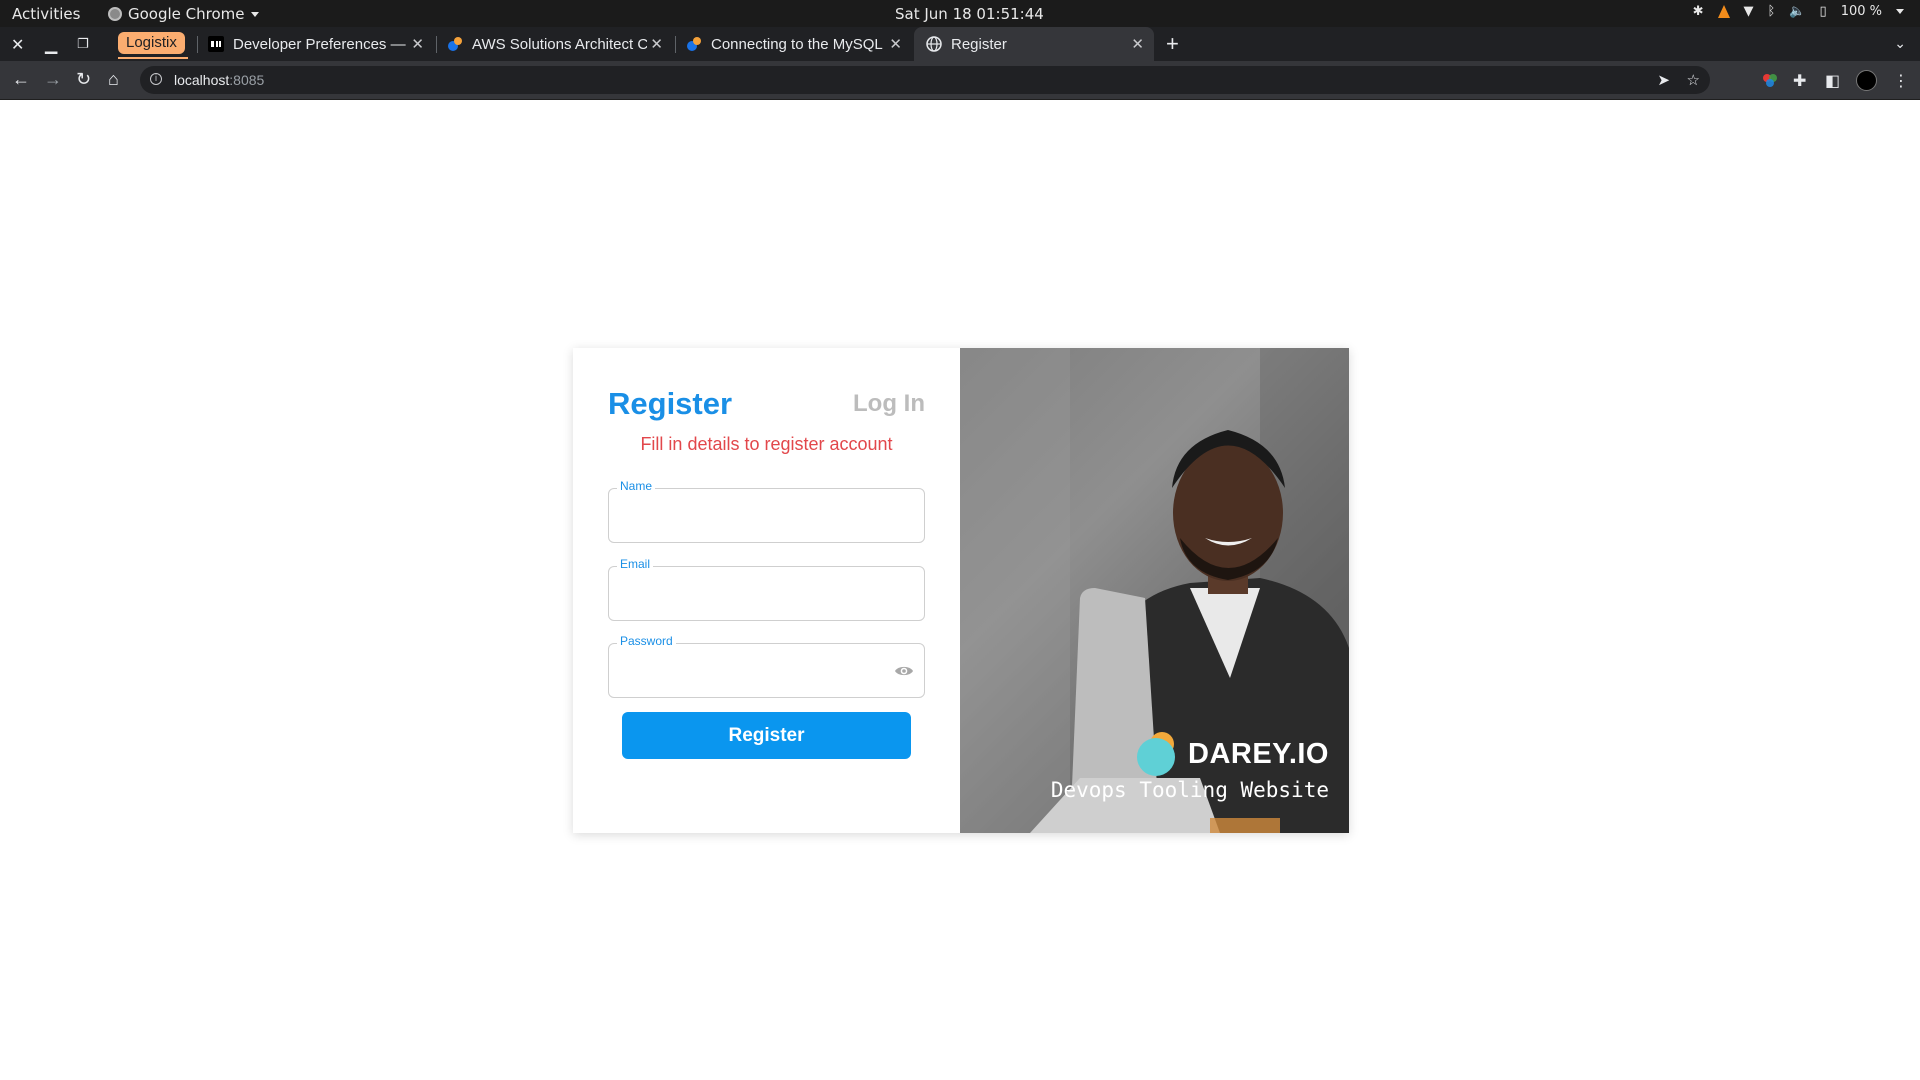 This screenshot has height=1080, width=1920. Describe the element at coordinates (151, 43) in the screenshot. I see `tab-group-logistix: Logistix` at that location.